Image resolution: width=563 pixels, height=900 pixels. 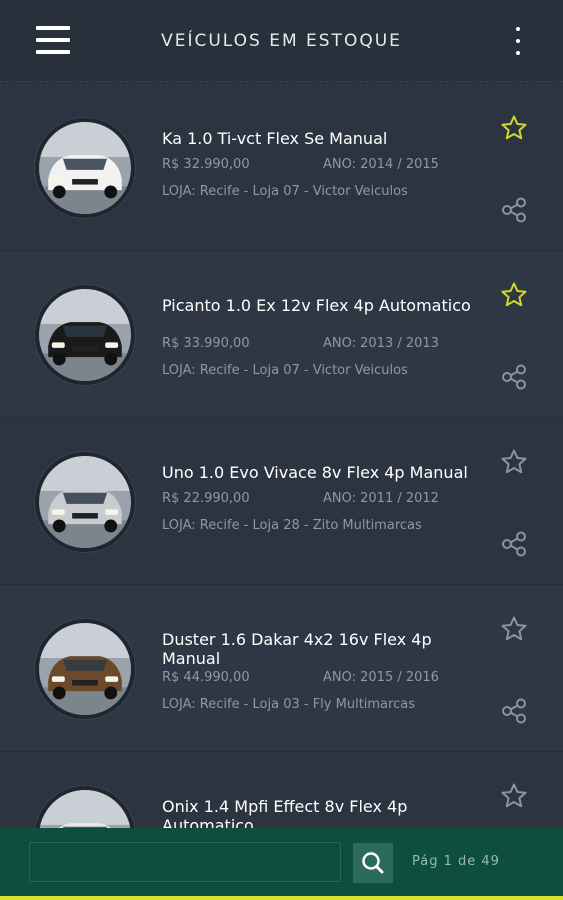 I want to click on vehicle-price: R$ 32.990,00, so click(x=206, y=164).